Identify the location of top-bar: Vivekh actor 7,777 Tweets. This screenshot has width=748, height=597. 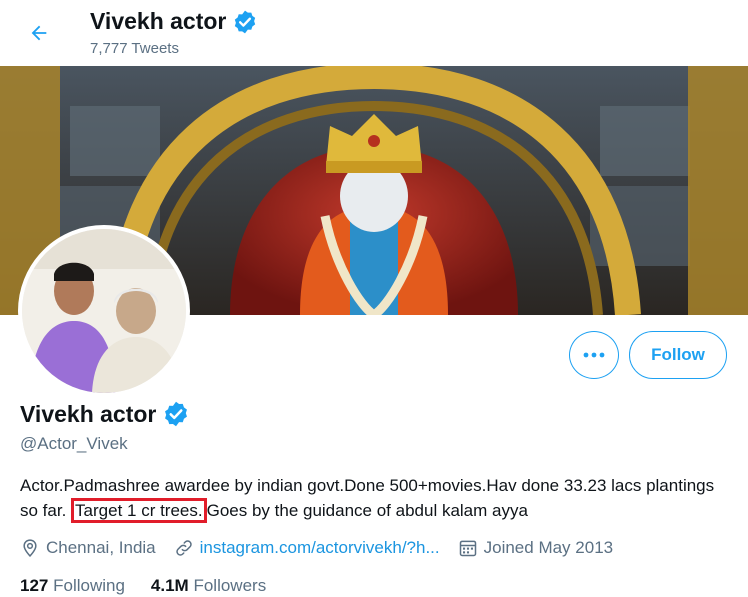
(374, 33).